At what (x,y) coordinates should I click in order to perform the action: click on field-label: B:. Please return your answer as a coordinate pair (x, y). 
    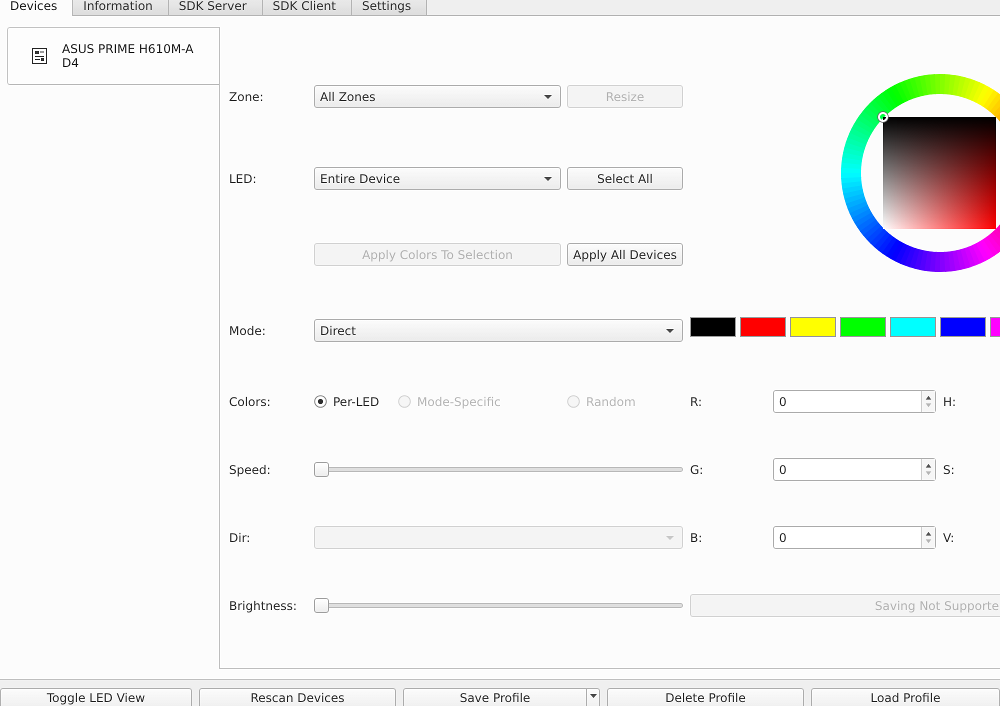
    Looking at the image, I should click on (696, 538).